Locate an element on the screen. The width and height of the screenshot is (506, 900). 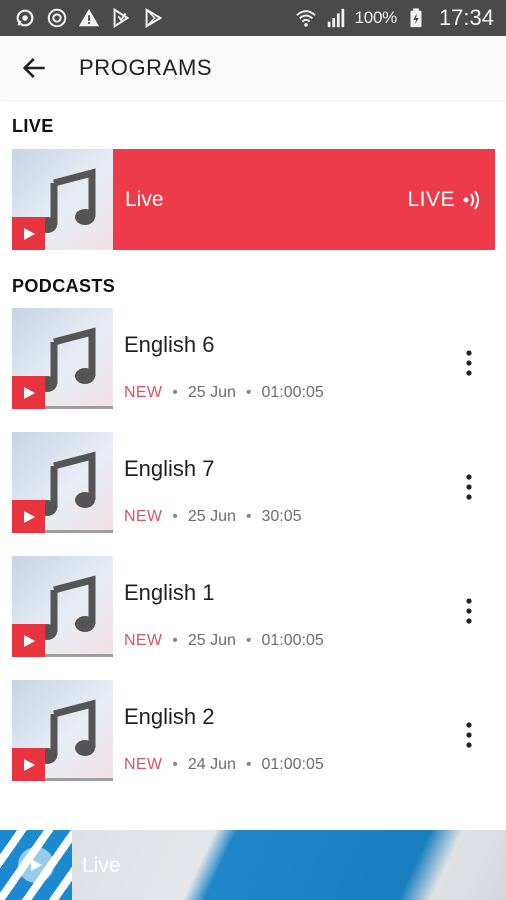
mini-player-play-button is located at coordinates (36, 865).